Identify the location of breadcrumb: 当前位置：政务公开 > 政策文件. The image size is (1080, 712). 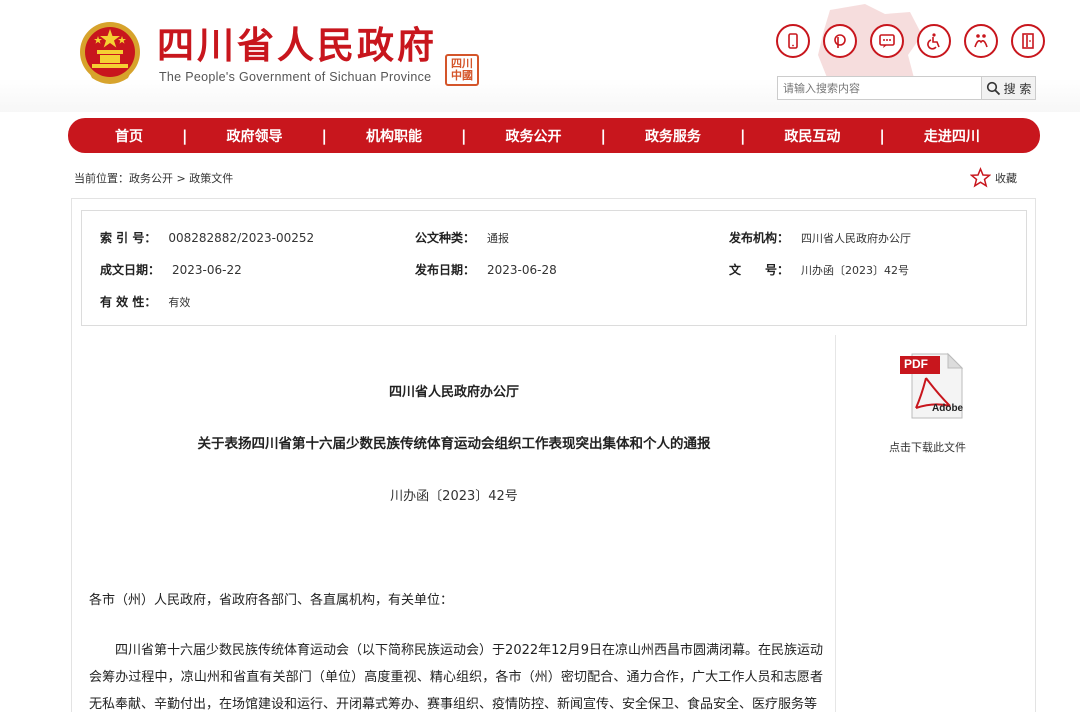
(153, 178).